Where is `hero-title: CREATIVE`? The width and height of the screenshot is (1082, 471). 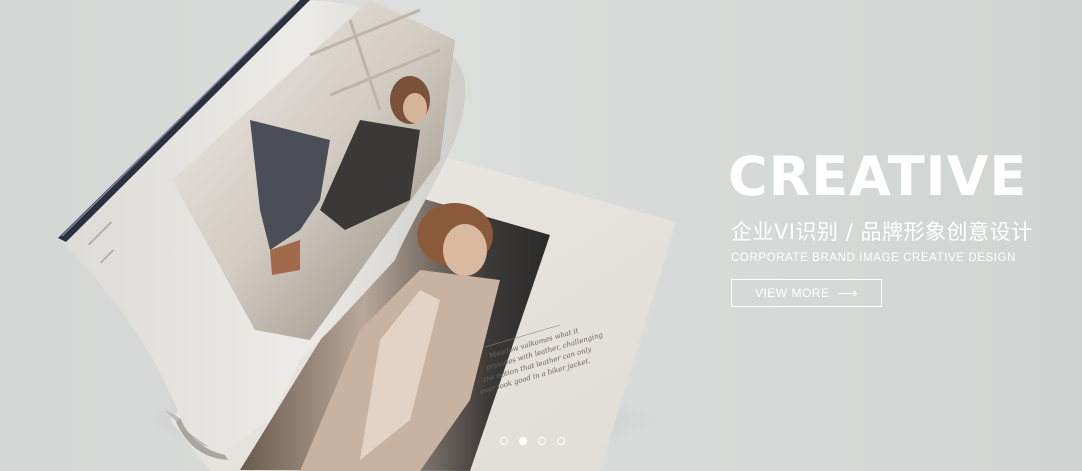 hero-title: CREATIVE is located at coordinates (878, 176).